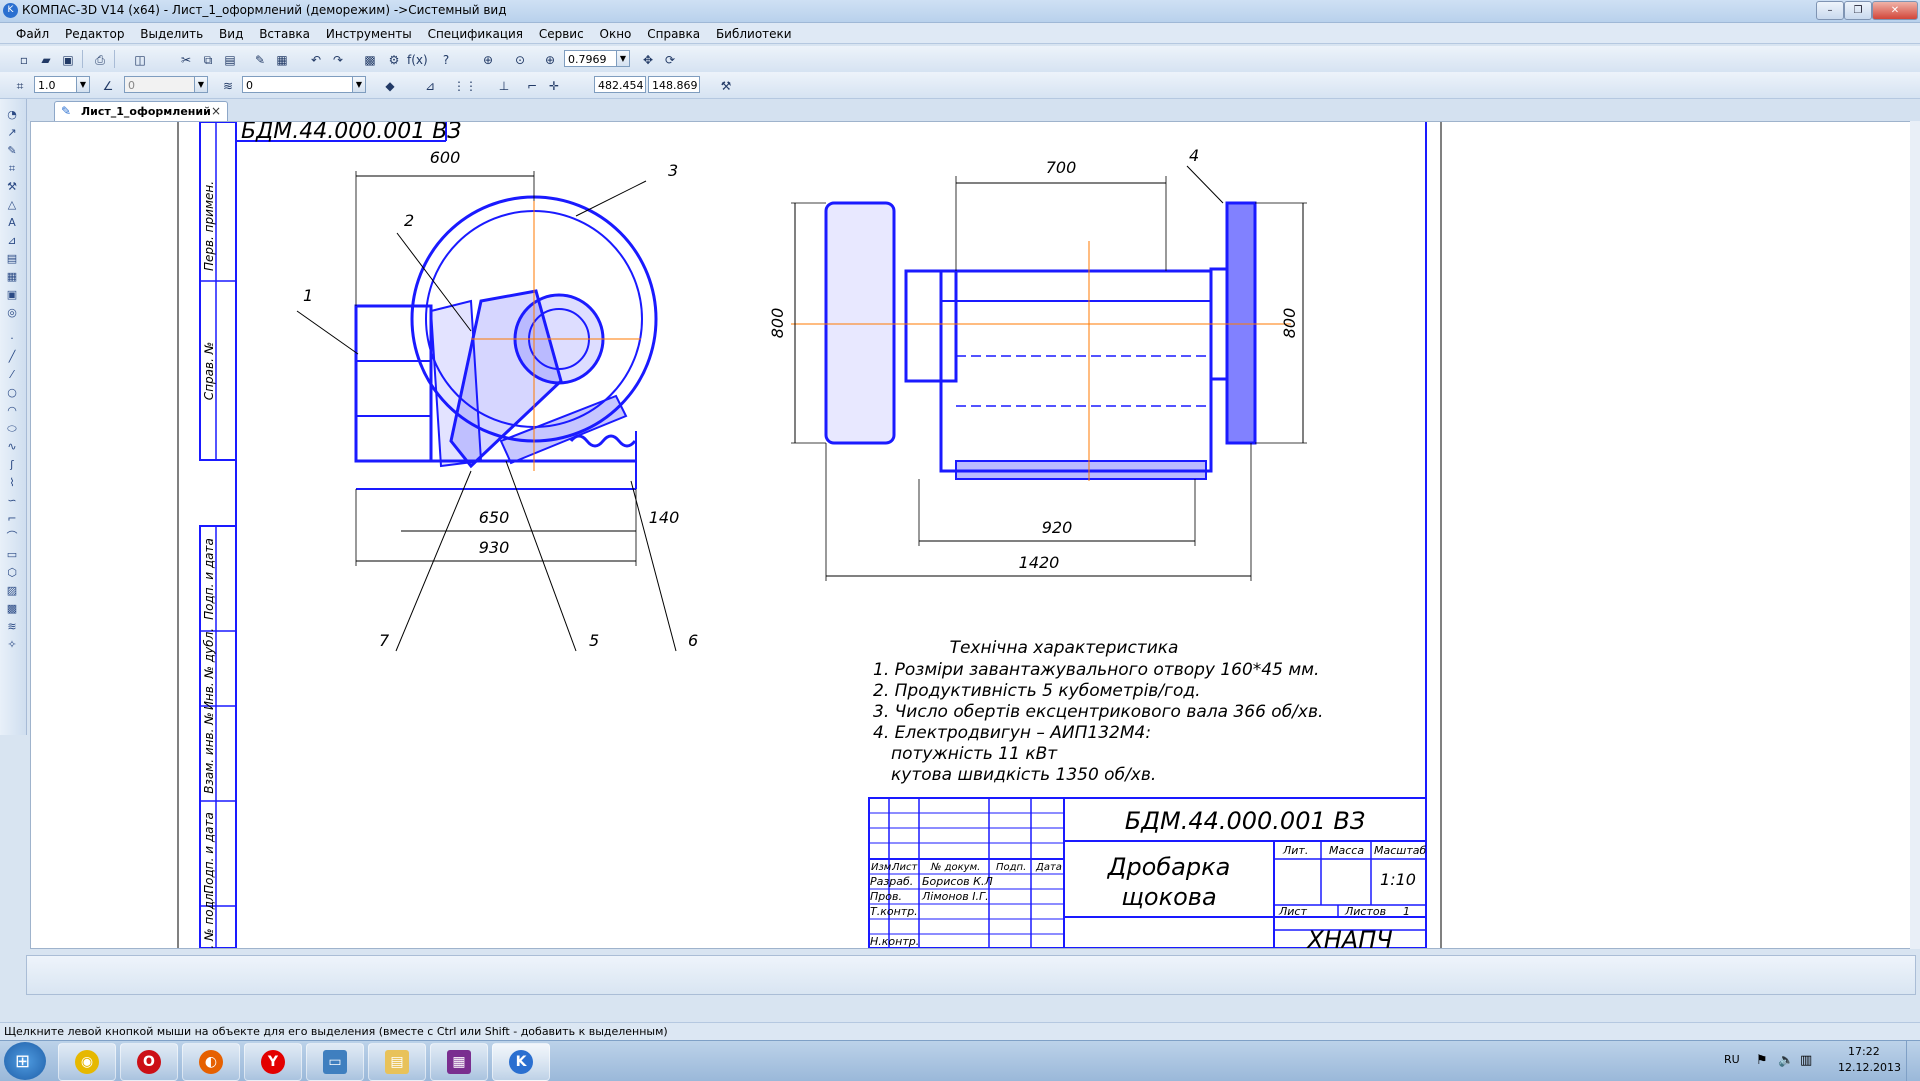 The height and width of the screenshot is (1081, 1920). Describe the element at coordinates (12, 187) in the screenshot. I see `parametrization-icon: ⚒` at that location.